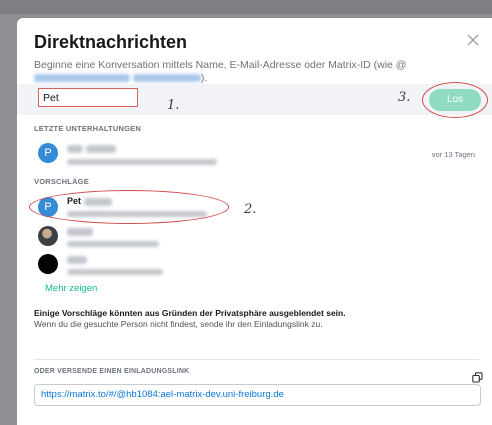  What do you see at coordinates (71, 288) in the screenshot?
I see `show-more-link: Mehr zeigen` at bounding box center [71, 288].